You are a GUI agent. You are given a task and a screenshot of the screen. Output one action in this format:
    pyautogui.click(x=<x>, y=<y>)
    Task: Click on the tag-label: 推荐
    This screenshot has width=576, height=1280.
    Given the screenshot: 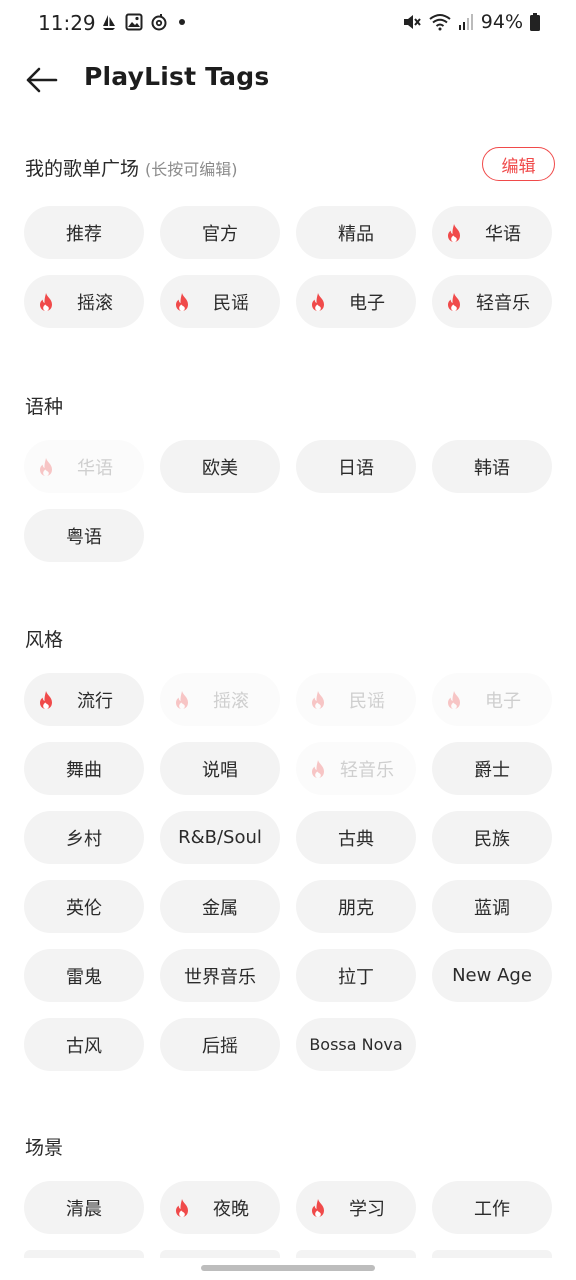 What is the action you would take?
    pyautogui.click(x=84, y=234)
    